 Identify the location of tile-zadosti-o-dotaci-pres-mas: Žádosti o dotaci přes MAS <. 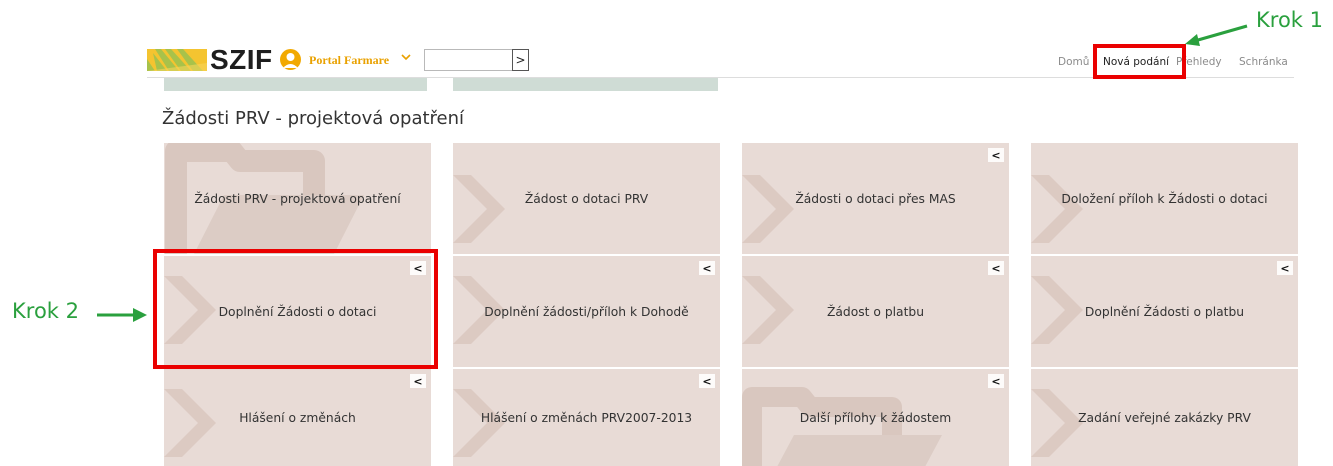
(875, 198).